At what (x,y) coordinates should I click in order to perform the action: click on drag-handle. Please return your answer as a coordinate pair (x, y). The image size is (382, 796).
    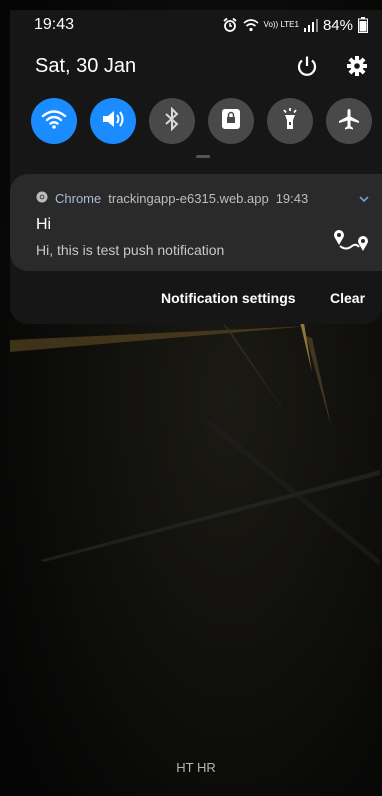
    Looking at the image, I should click on (203, 156).